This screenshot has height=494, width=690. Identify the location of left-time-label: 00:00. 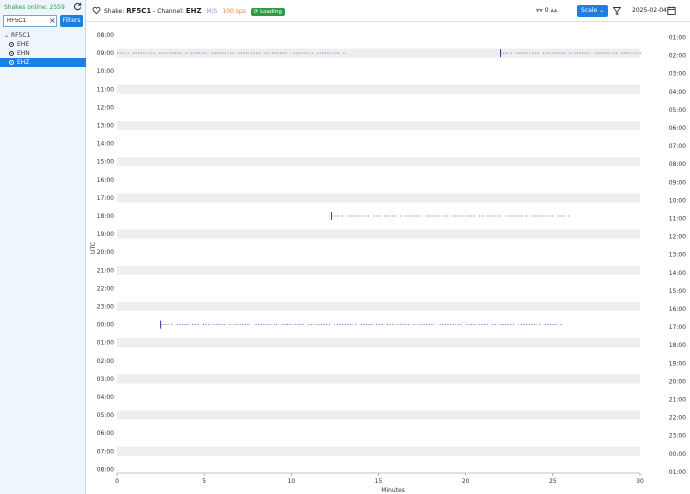
(105, 325).